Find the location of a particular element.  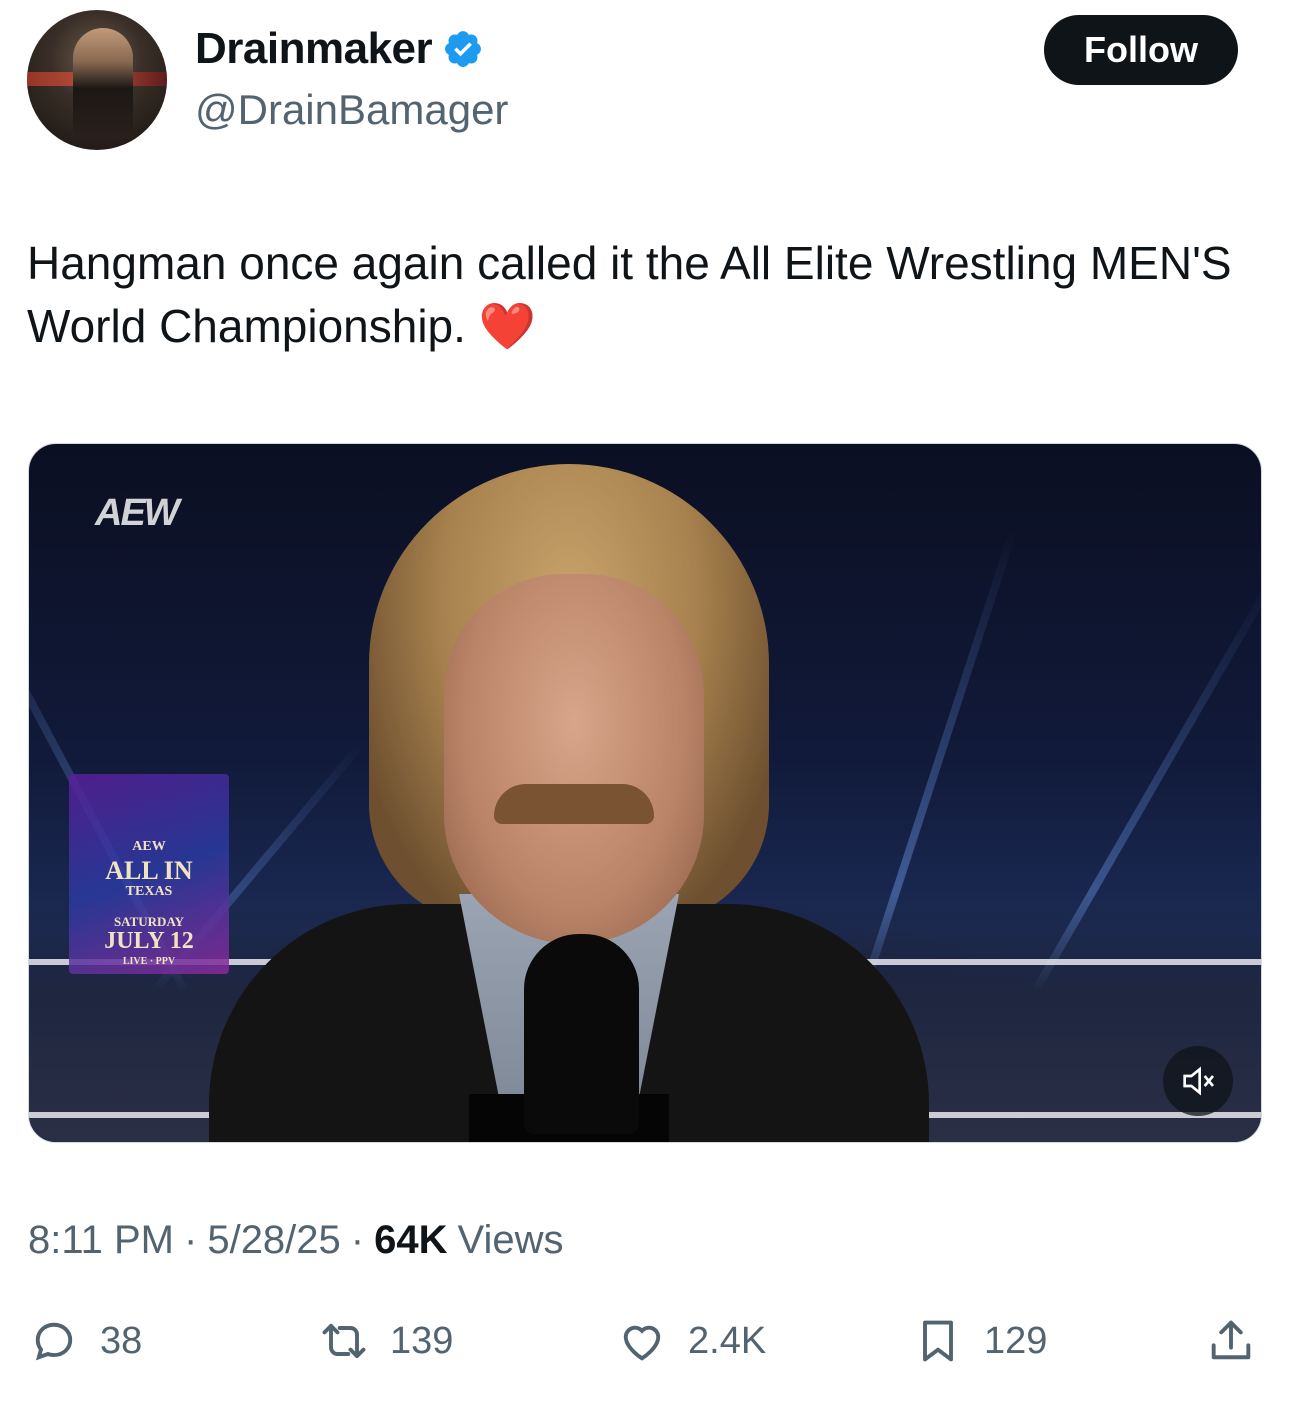

repost-count: 139 is located at coordinates (422, 1340).